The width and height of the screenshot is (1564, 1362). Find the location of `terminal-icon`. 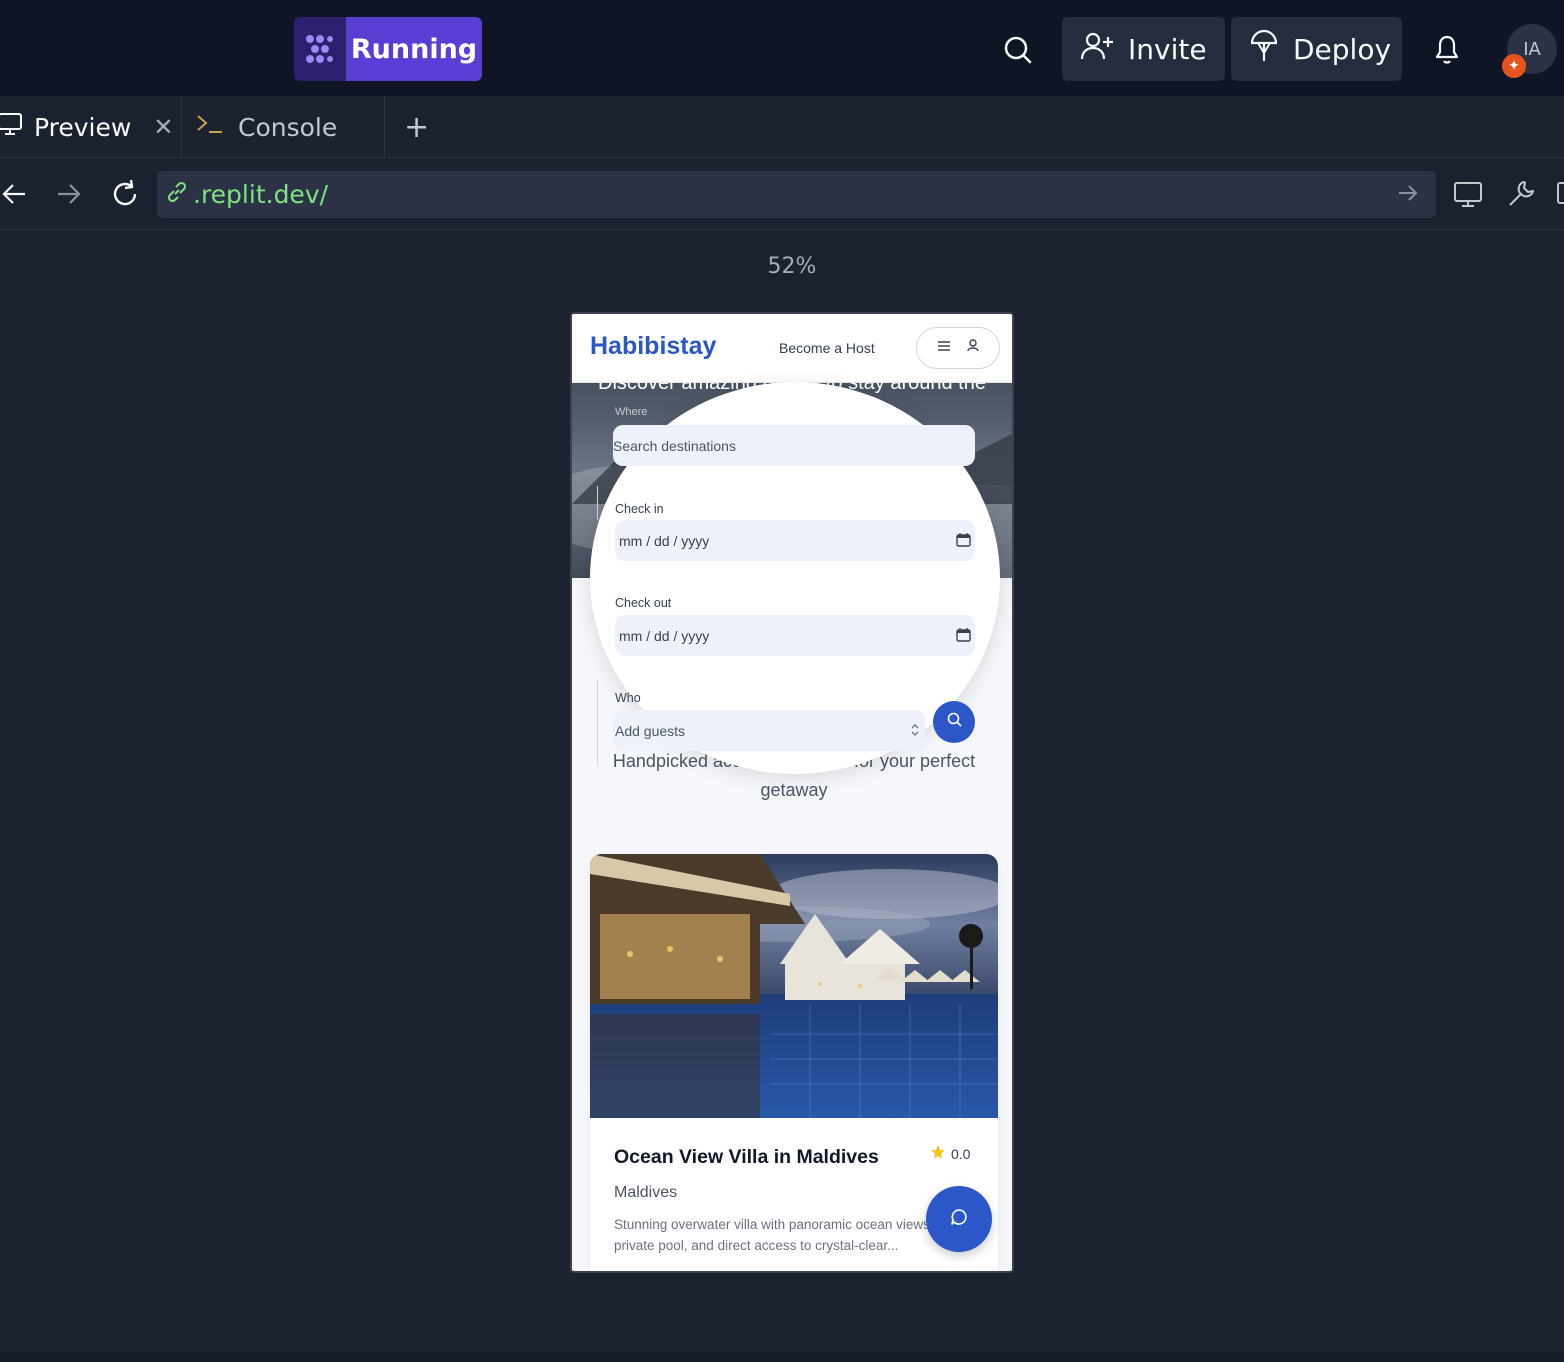

terminal-icon is located at coordinates (210, 127).